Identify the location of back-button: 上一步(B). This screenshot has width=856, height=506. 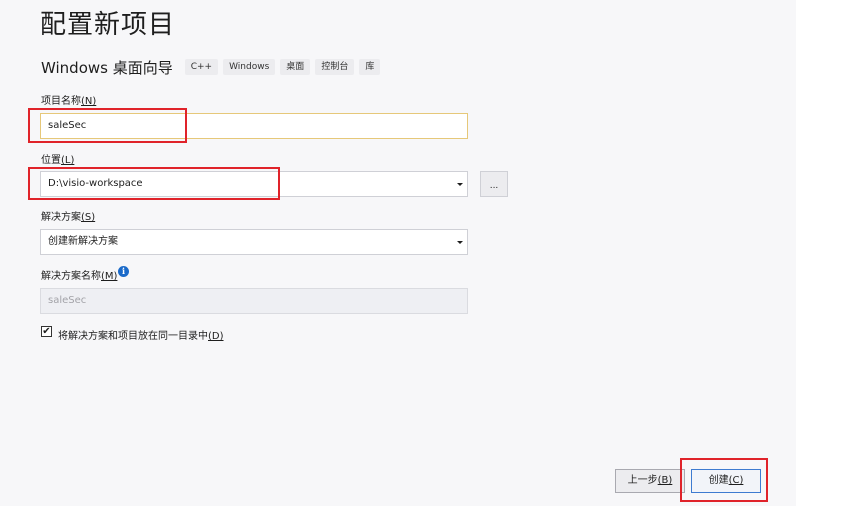
(650, 481).